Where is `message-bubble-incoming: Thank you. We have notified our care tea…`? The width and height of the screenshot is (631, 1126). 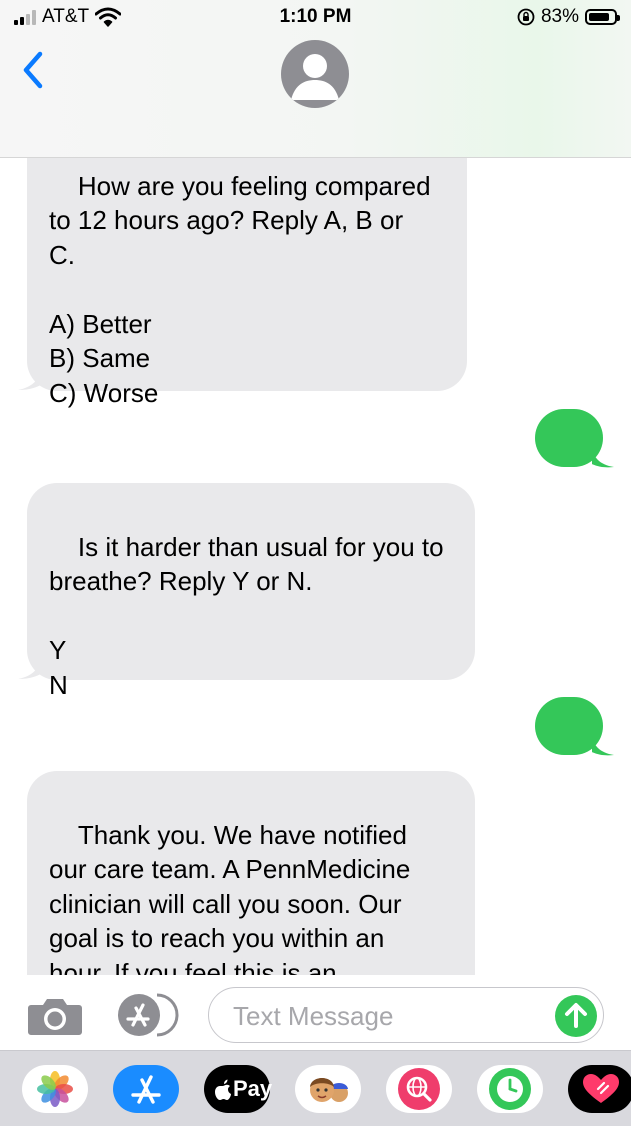
message-bubble-incoming: Thank you. We have notified our care tea… is located at coordinates (251, 873).